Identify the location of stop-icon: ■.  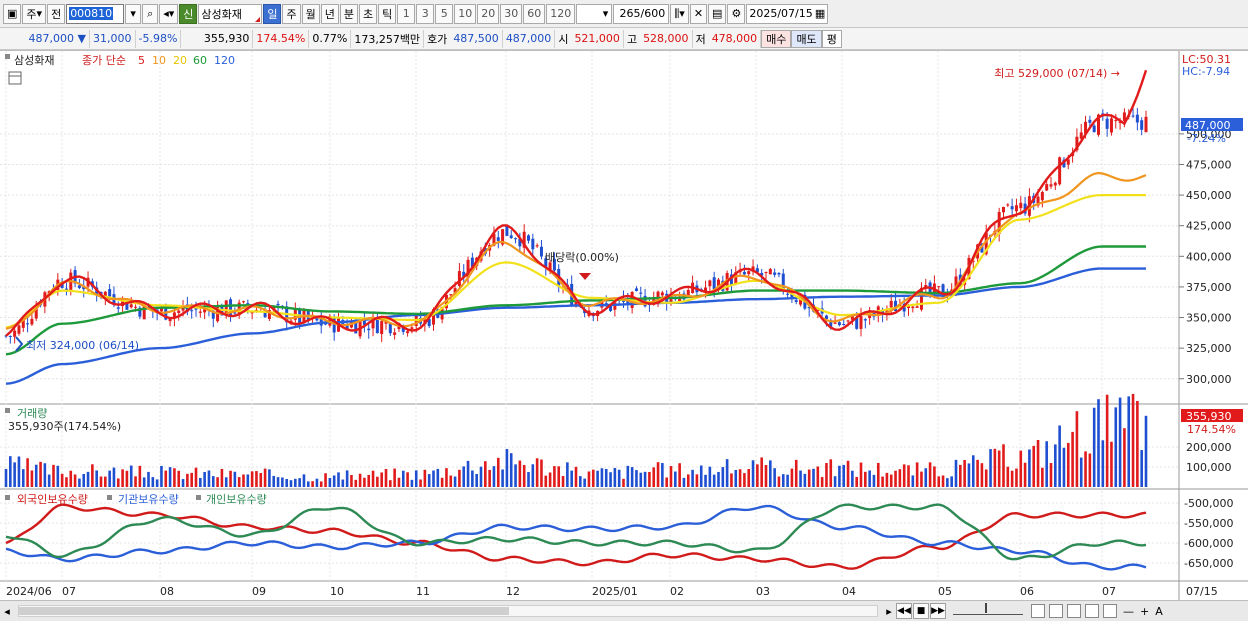
(921, 611).